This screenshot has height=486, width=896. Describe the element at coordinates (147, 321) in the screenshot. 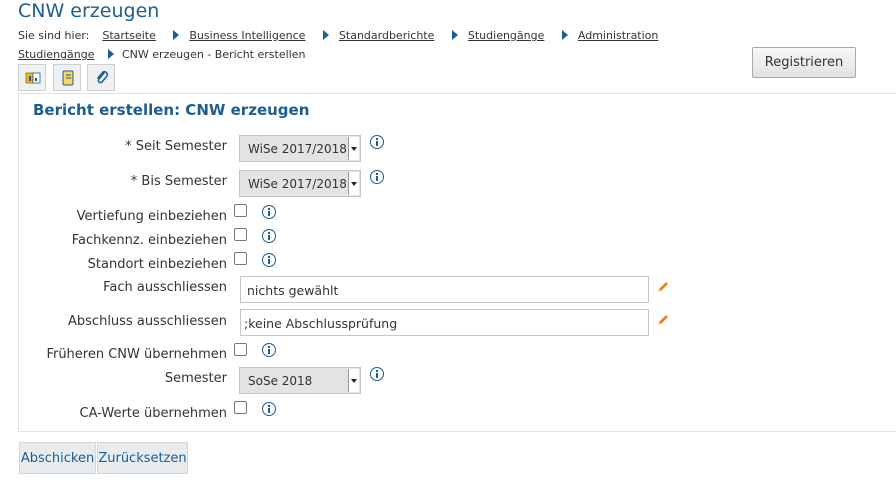

I see `abschluss-ausschliessen-label: Abschluss ausschliessen` at that location.